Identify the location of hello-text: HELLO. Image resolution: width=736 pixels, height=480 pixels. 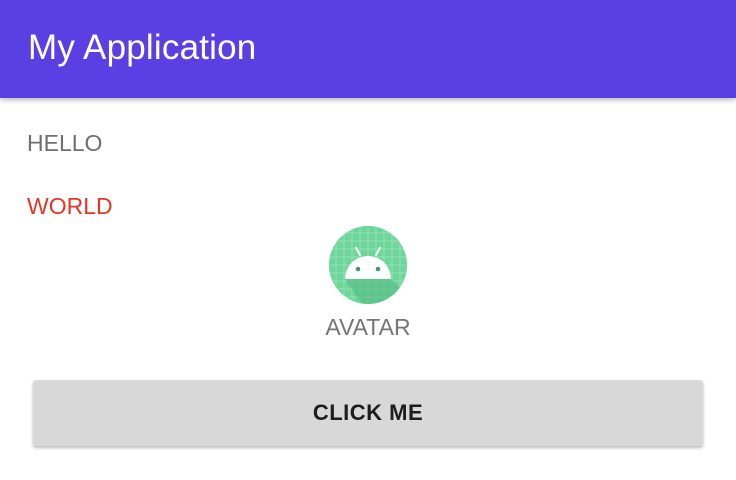
(65, 143).